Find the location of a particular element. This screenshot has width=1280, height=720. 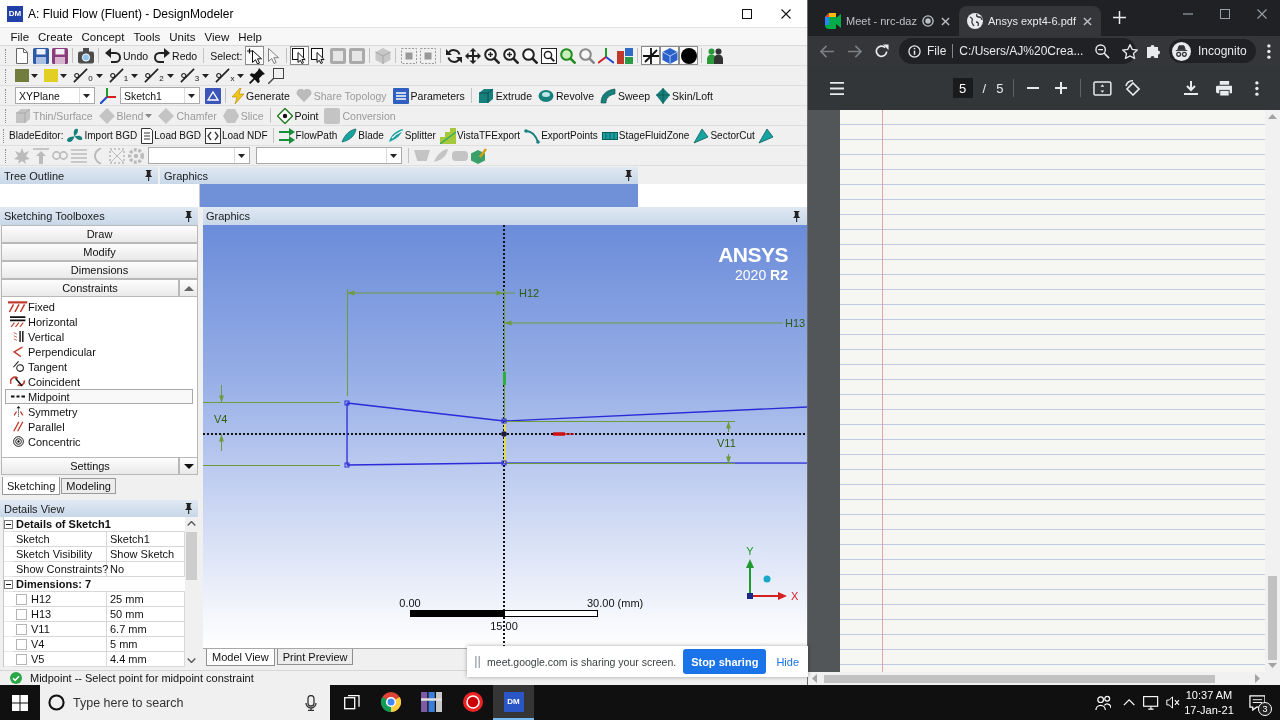

toolbar-button: ExportPoints is located at coordinates (561, 135).